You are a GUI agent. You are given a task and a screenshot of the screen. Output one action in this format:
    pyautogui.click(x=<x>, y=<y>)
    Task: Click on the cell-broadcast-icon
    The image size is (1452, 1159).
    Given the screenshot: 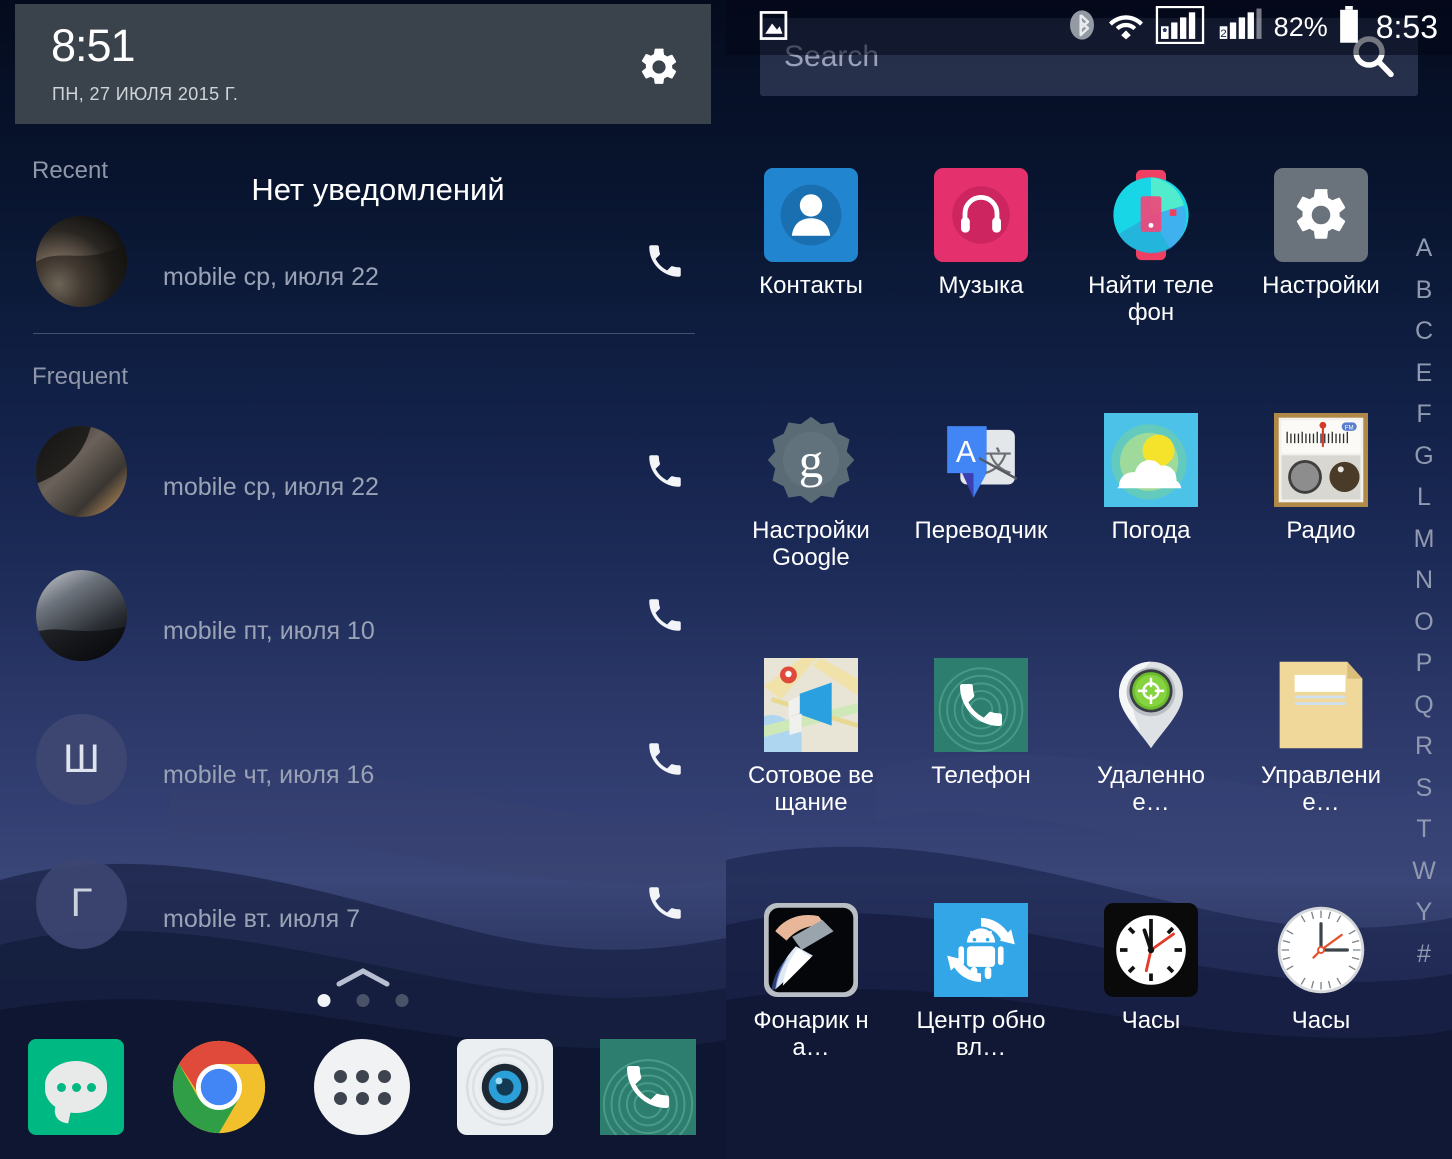 What is the action you would take?
    pyautogui.click(x=811, y=705)
    